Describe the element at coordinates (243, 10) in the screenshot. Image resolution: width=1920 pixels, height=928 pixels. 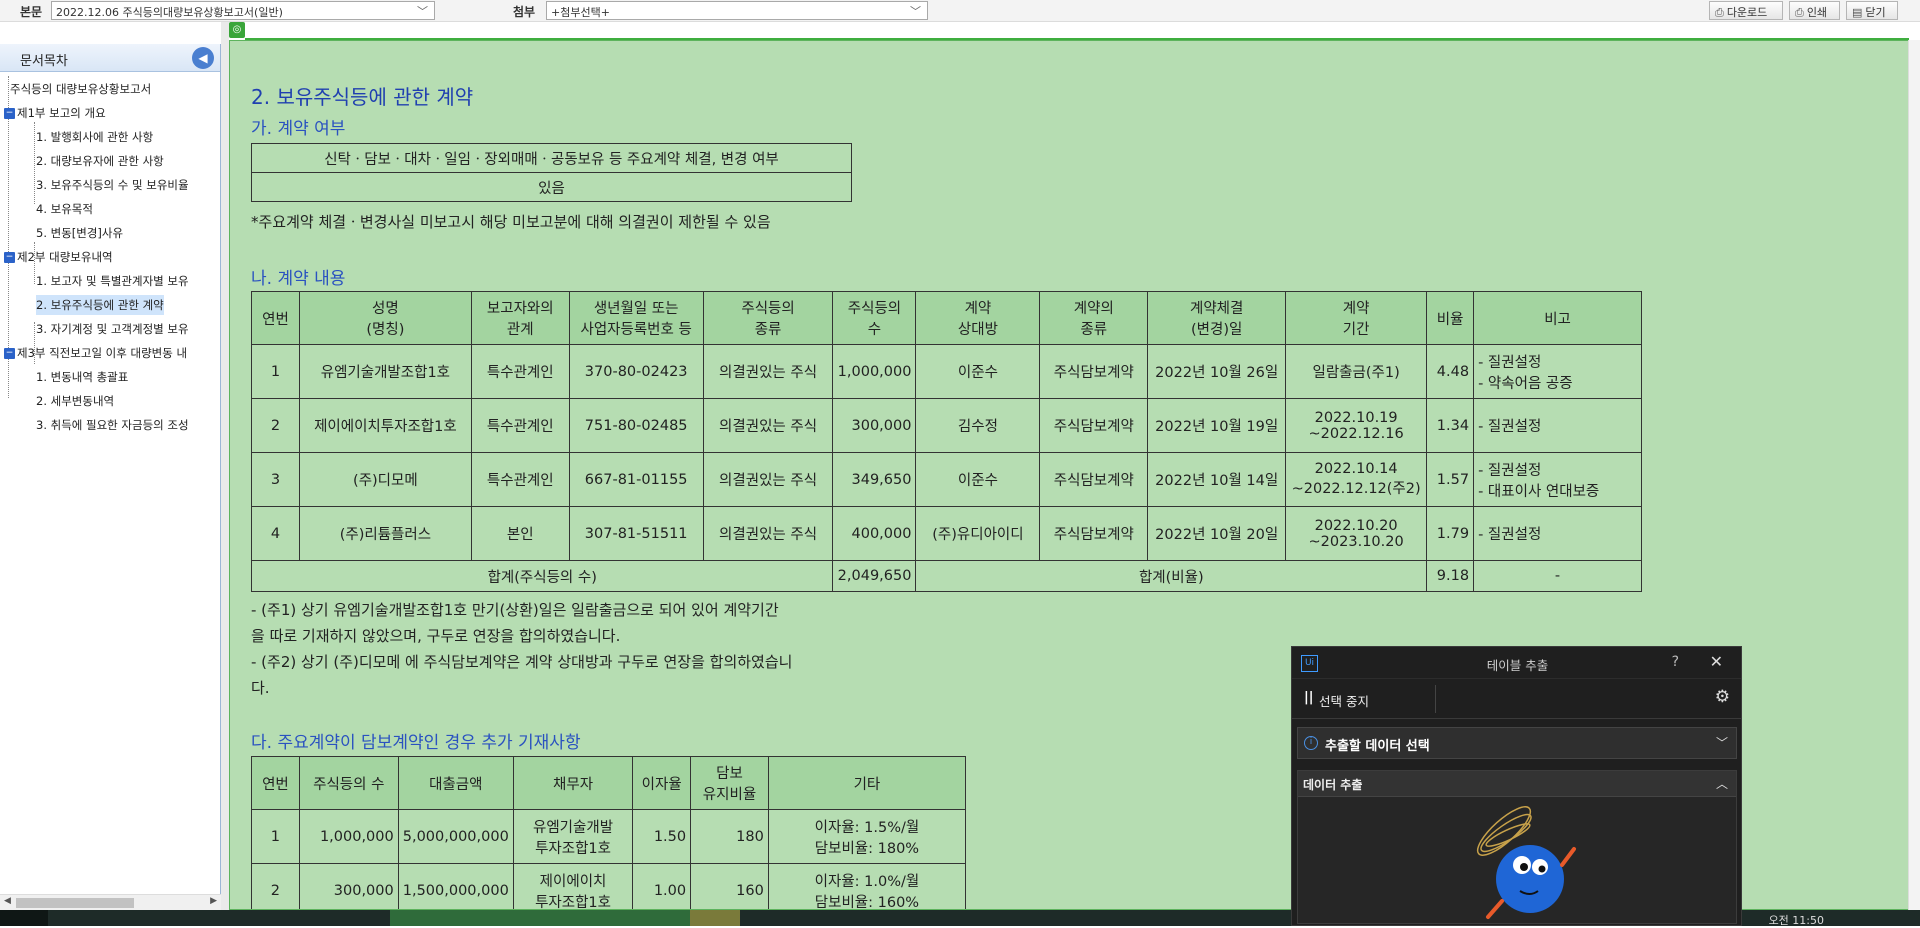
I see `main-doc-select: 2022.12.06 주식등의대량보유상황보고서(일반) ﹀` at that location.